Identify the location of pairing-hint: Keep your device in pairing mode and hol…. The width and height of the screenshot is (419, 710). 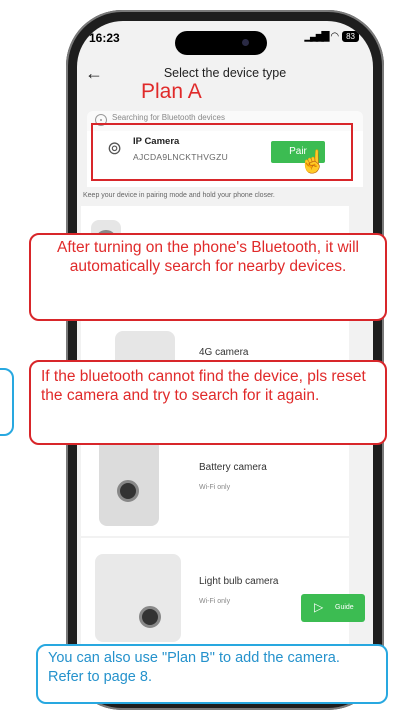
(179, 195).